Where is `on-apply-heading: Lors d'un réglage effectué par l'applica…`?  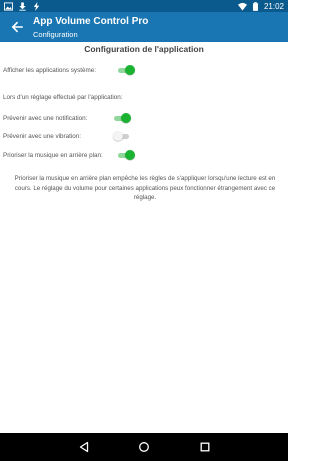 on-apply-heading: Lors d'un réglage effectué par l'applica… is located at coordinates (63, 97).